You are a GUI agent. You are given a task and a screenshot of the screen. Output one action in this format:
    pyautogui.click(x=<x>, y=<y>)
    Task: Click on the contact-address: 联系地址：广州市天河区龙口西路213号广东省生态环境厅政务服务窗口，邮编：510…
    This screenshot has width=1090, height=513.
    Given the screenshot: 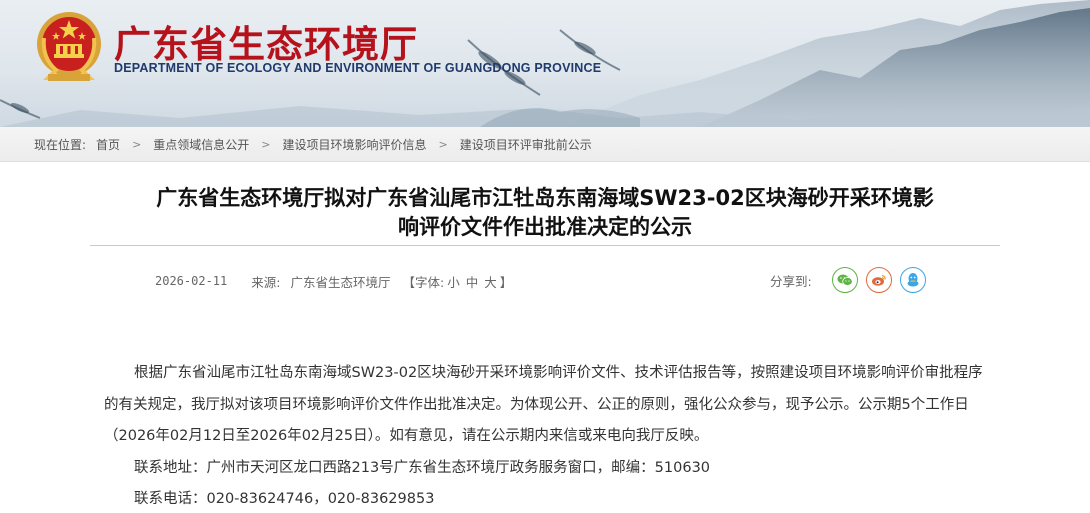 What is the action you would take?
    pyautogui.click(x=422, y=467)
    